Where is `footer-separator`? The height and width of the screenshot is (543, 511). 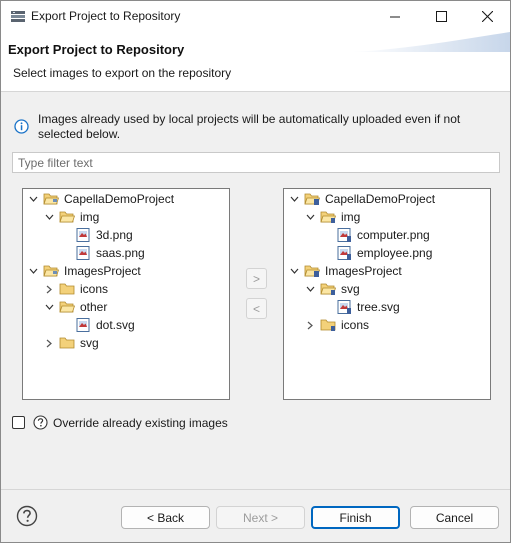
footer-separator is located at coordinates (255, 489).